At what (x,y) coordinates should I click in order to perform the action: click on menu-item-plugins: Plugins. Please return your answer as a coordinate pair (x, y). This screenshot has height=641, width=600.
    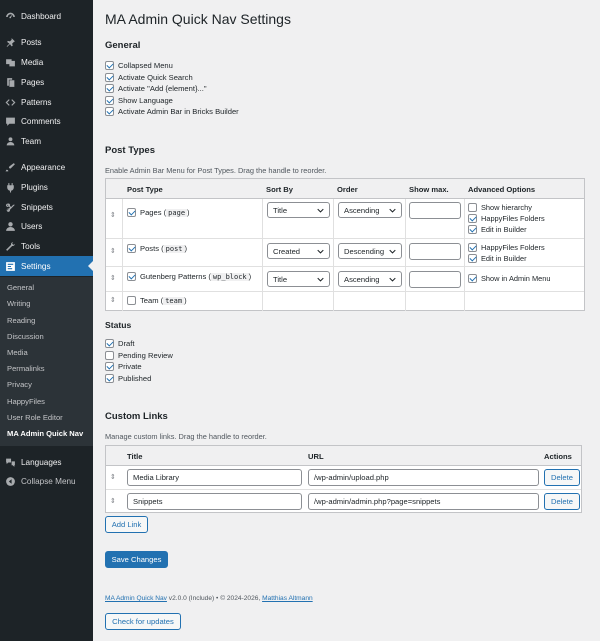
    Looking at the image, I should click on (46, 187).